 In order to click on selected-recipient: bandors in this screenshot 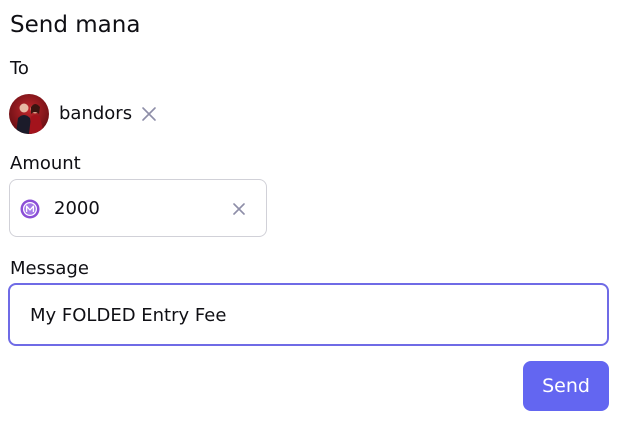, I will do `click(83, 114)`.